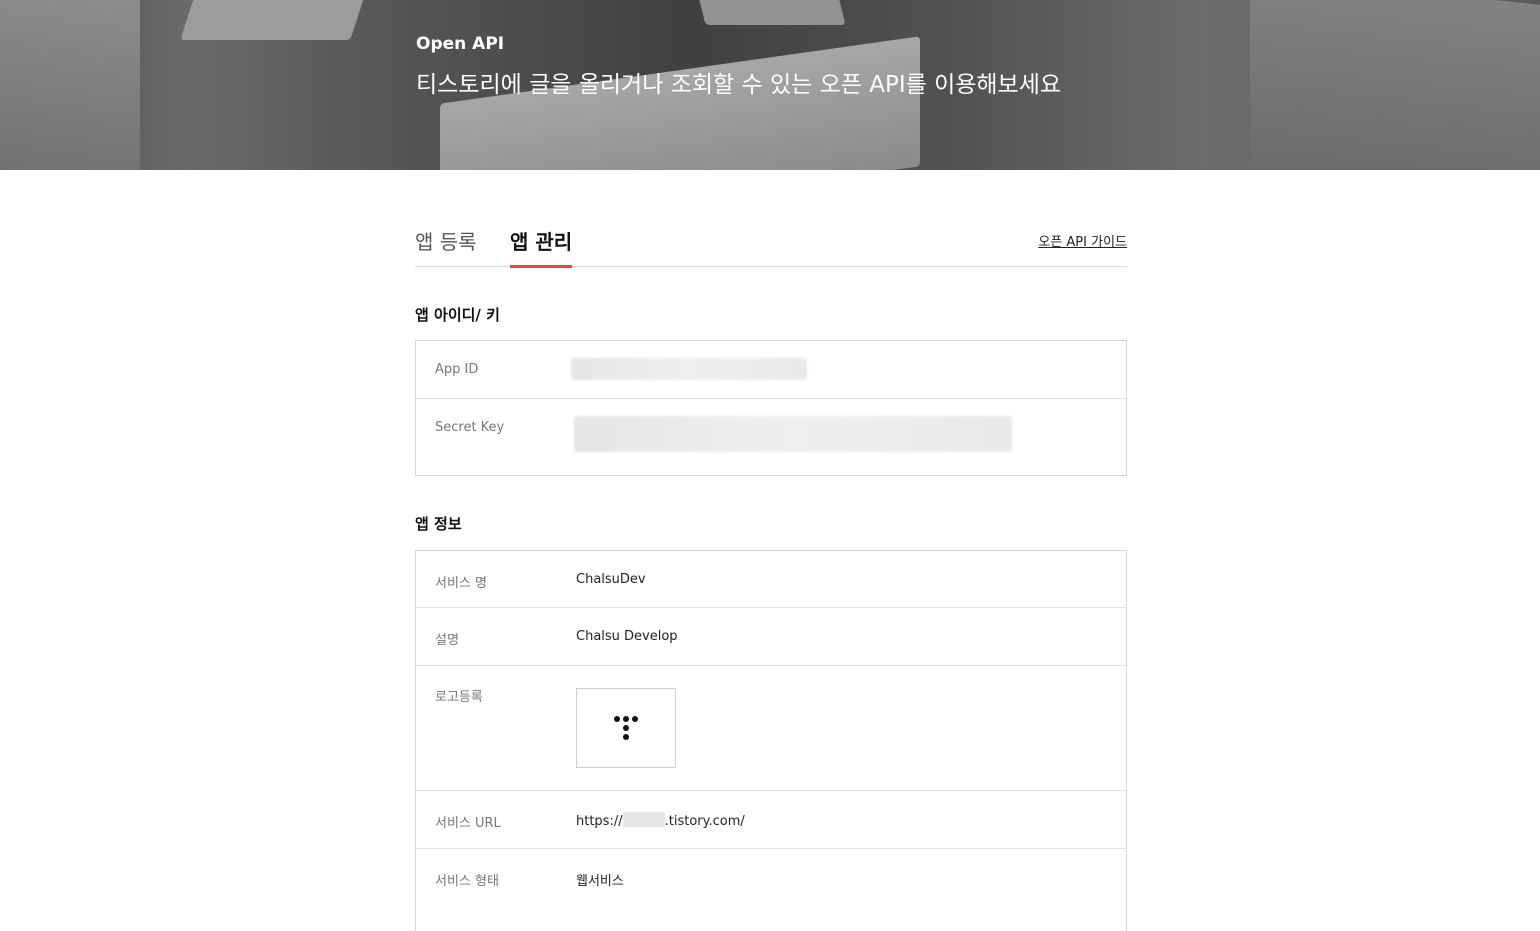  Describe the element at coordinates (461, 583) in the screenshot. I see `service-name-label: 서비스 명` at that location.